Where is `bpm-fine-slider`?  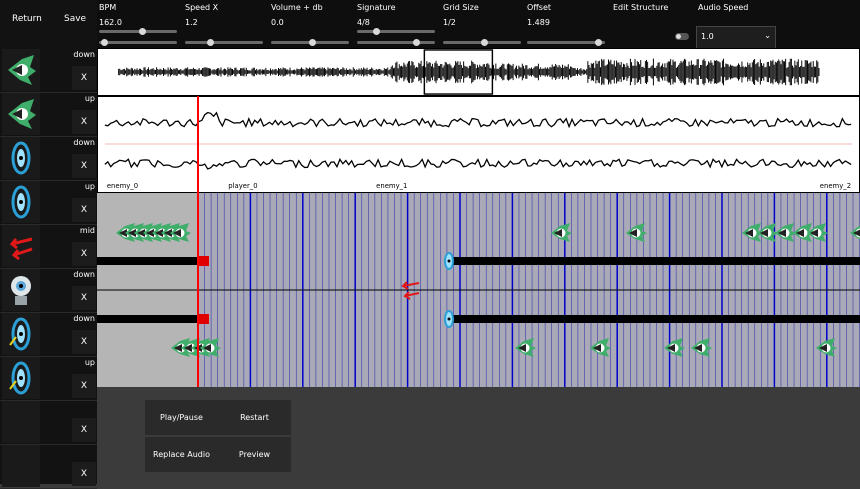
bpm-fine-slider is located at coordinates (138, 42).